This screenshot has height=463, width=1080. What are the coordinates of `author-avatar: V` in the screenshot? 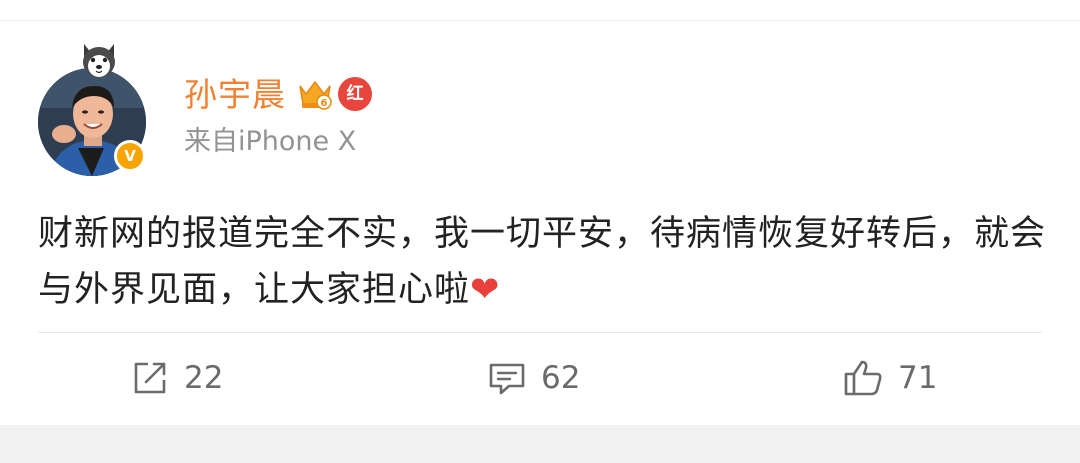 It's located at (98, 108).